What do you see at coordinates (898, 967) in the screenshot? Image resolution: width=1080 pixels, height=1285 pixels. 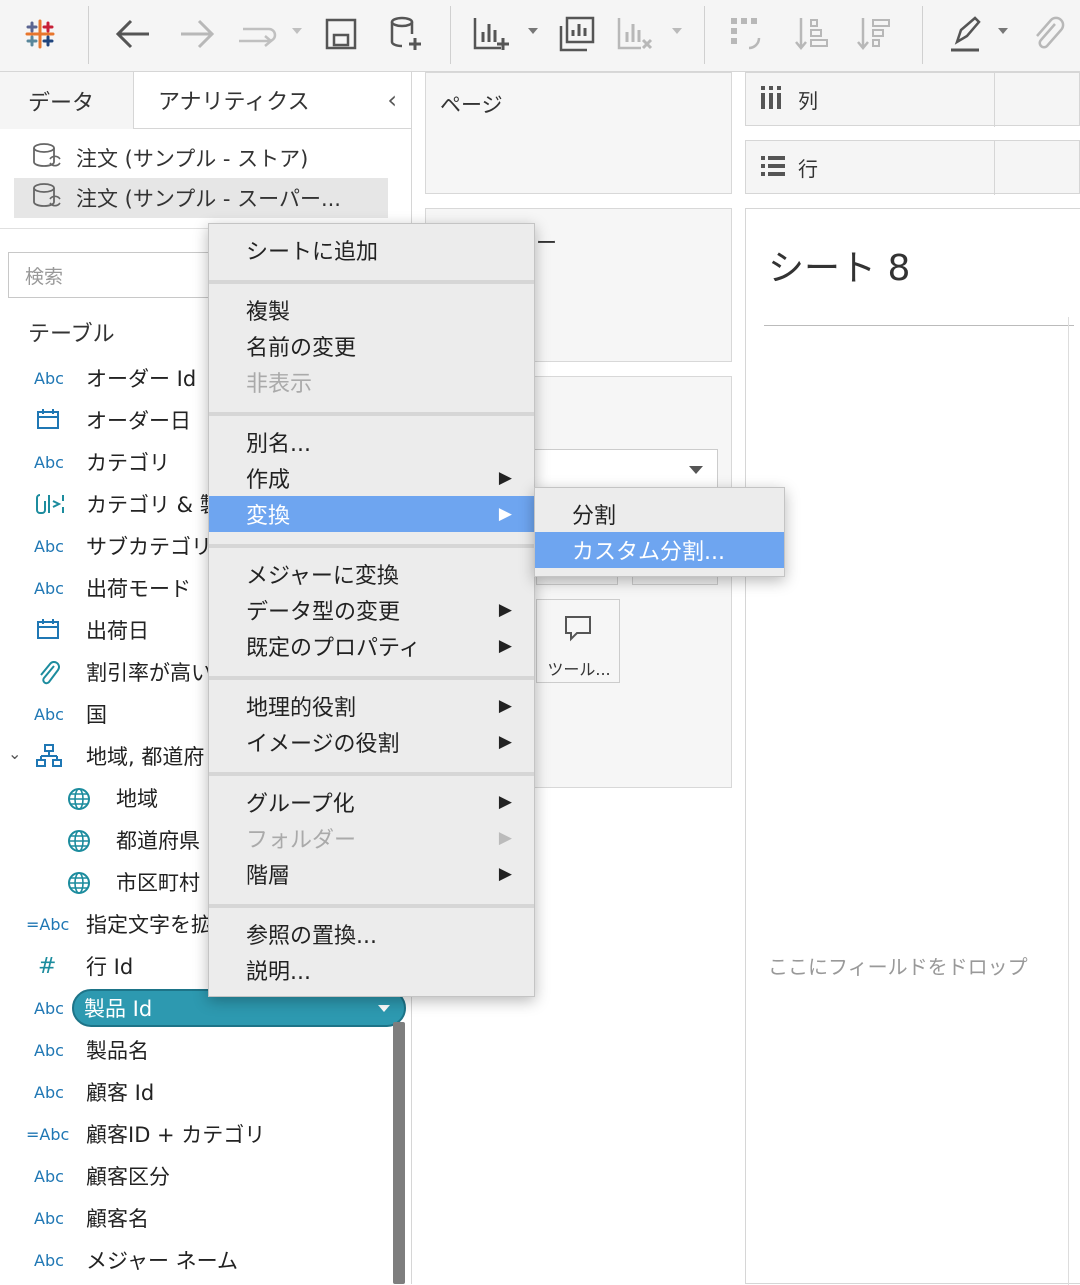 I see `drop-hint: ここにフィールドをドロップ` at bounding box center [898, 967].